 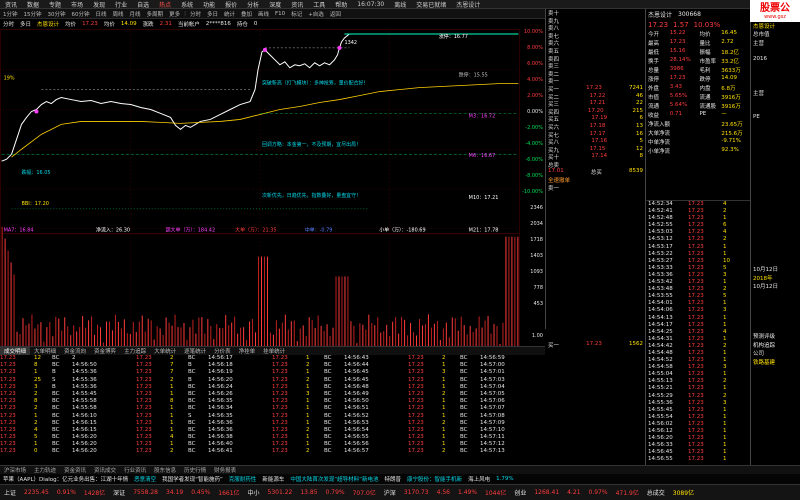 I want to click on ticker-item: 中国大陆首次发现“超导材料”新电池, so click(x=334, y=479).